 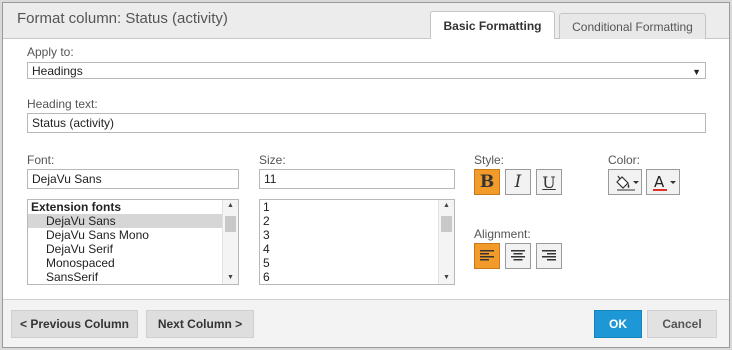 I want to click on fill-color-button, so click(x=625, y=182).